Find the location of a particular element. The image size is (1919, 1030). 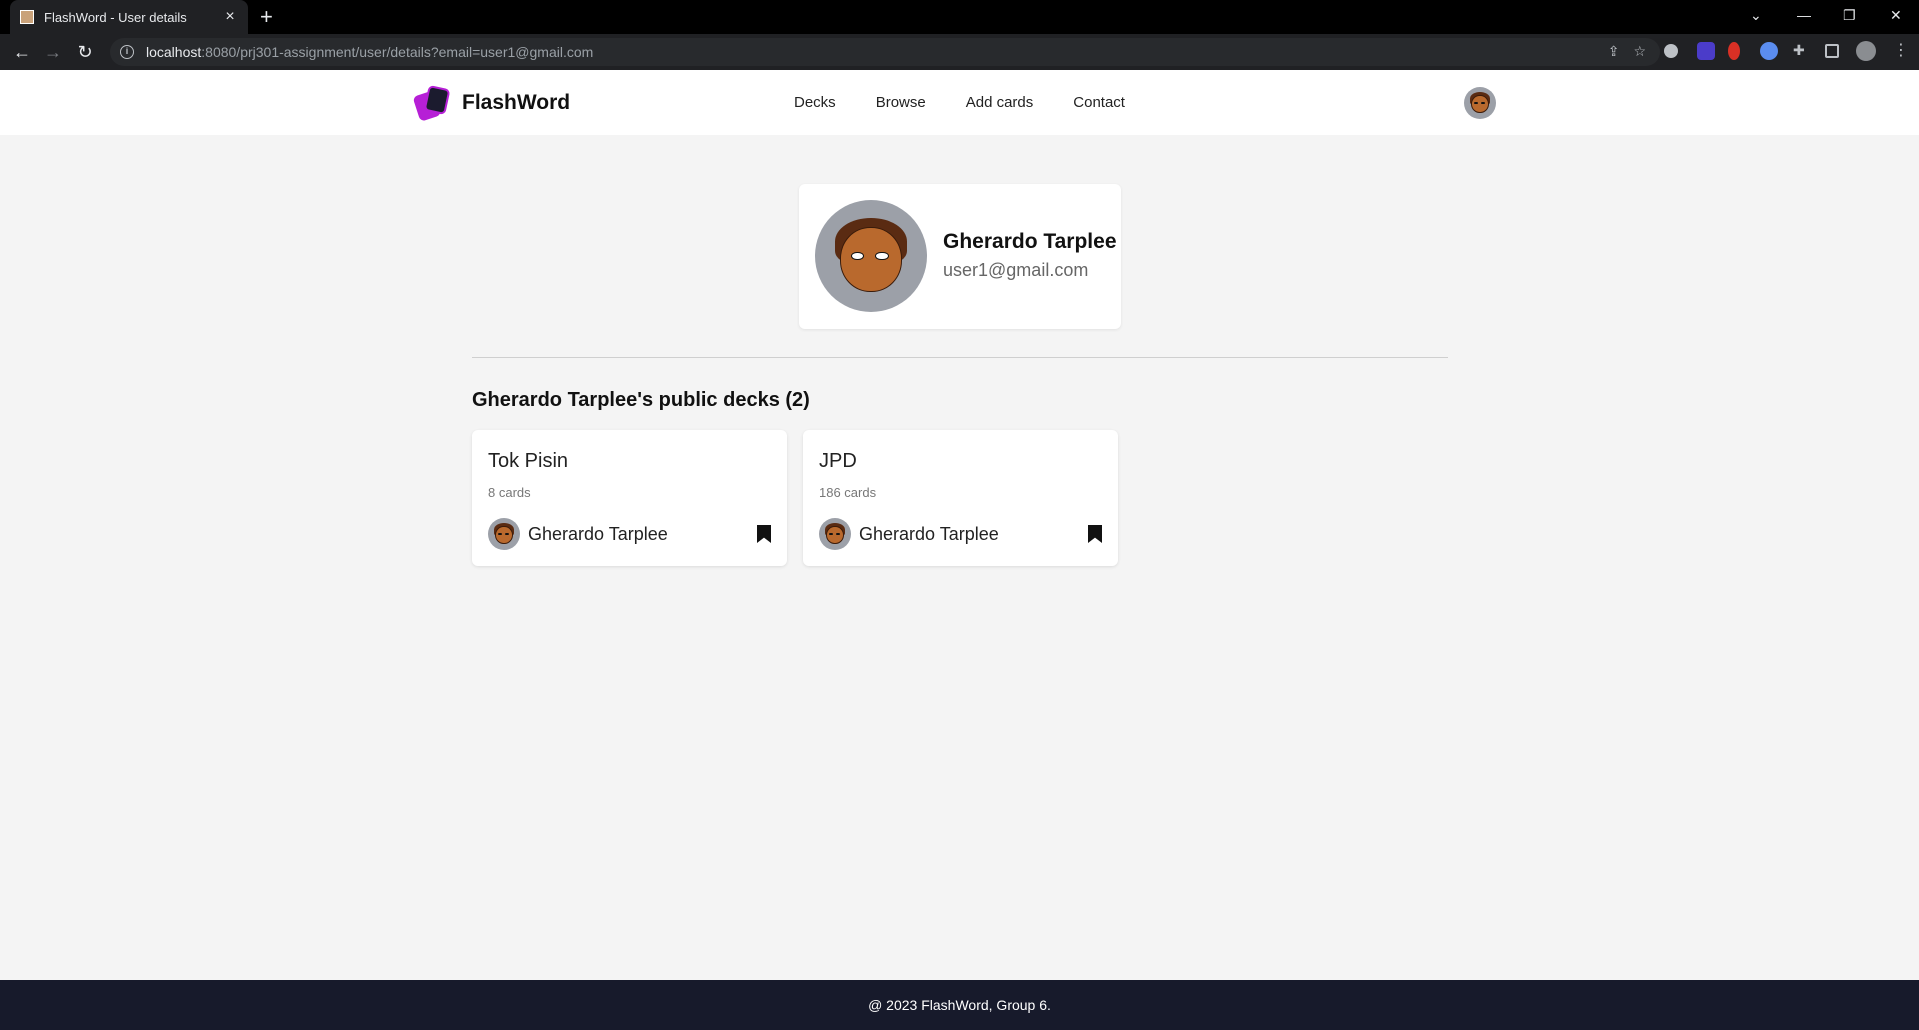

site-header: FlashWord Decks Browse Add cards Contact is located at coordinates (959, 102).